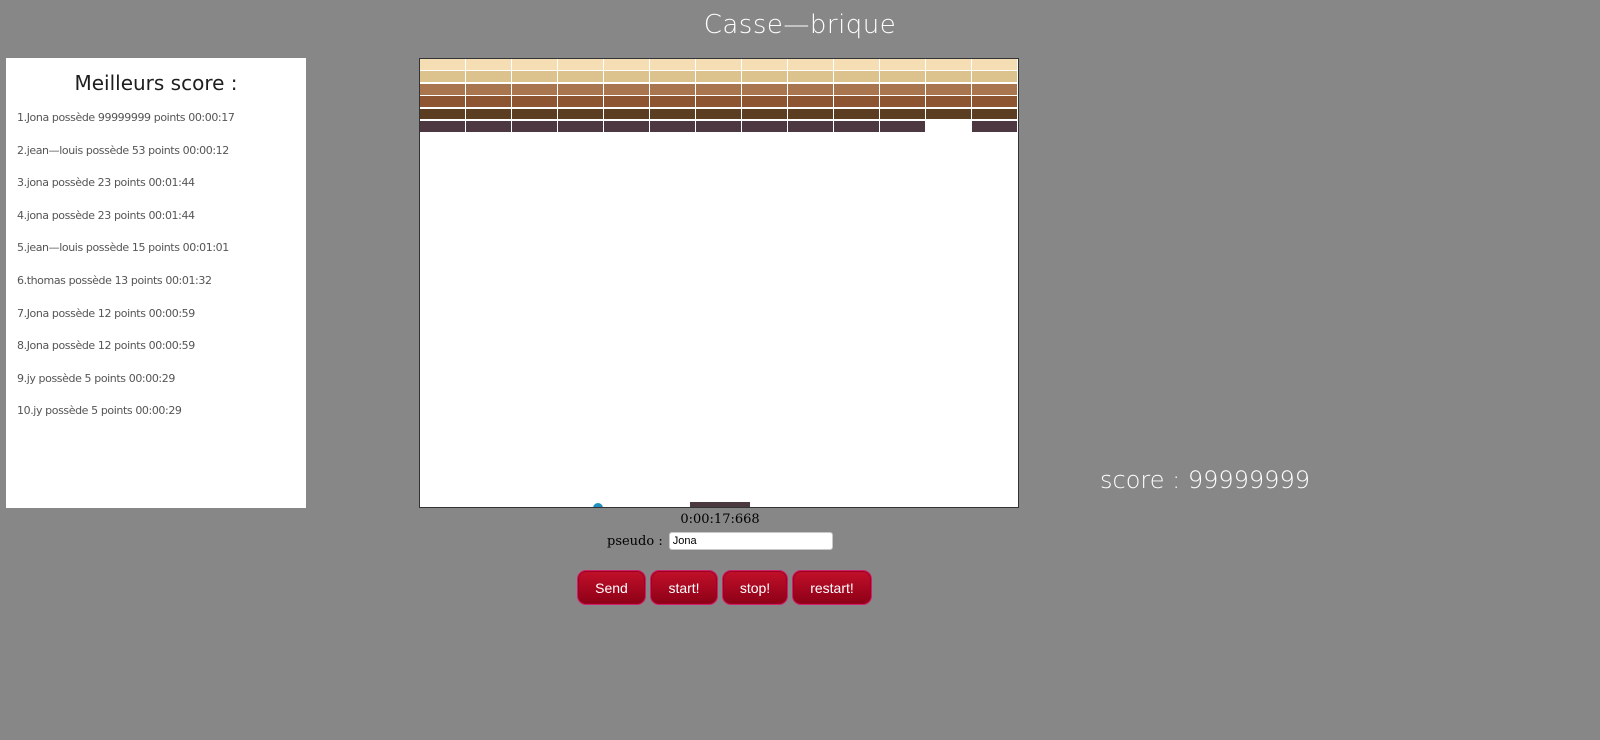 This screenshot has width=1600, height=740. Describe the element at coordinates (123, 248) in the screenshot. I see `leaderboard-entry: 5.jean—louis possède 15 points 00:01:01` at that location.